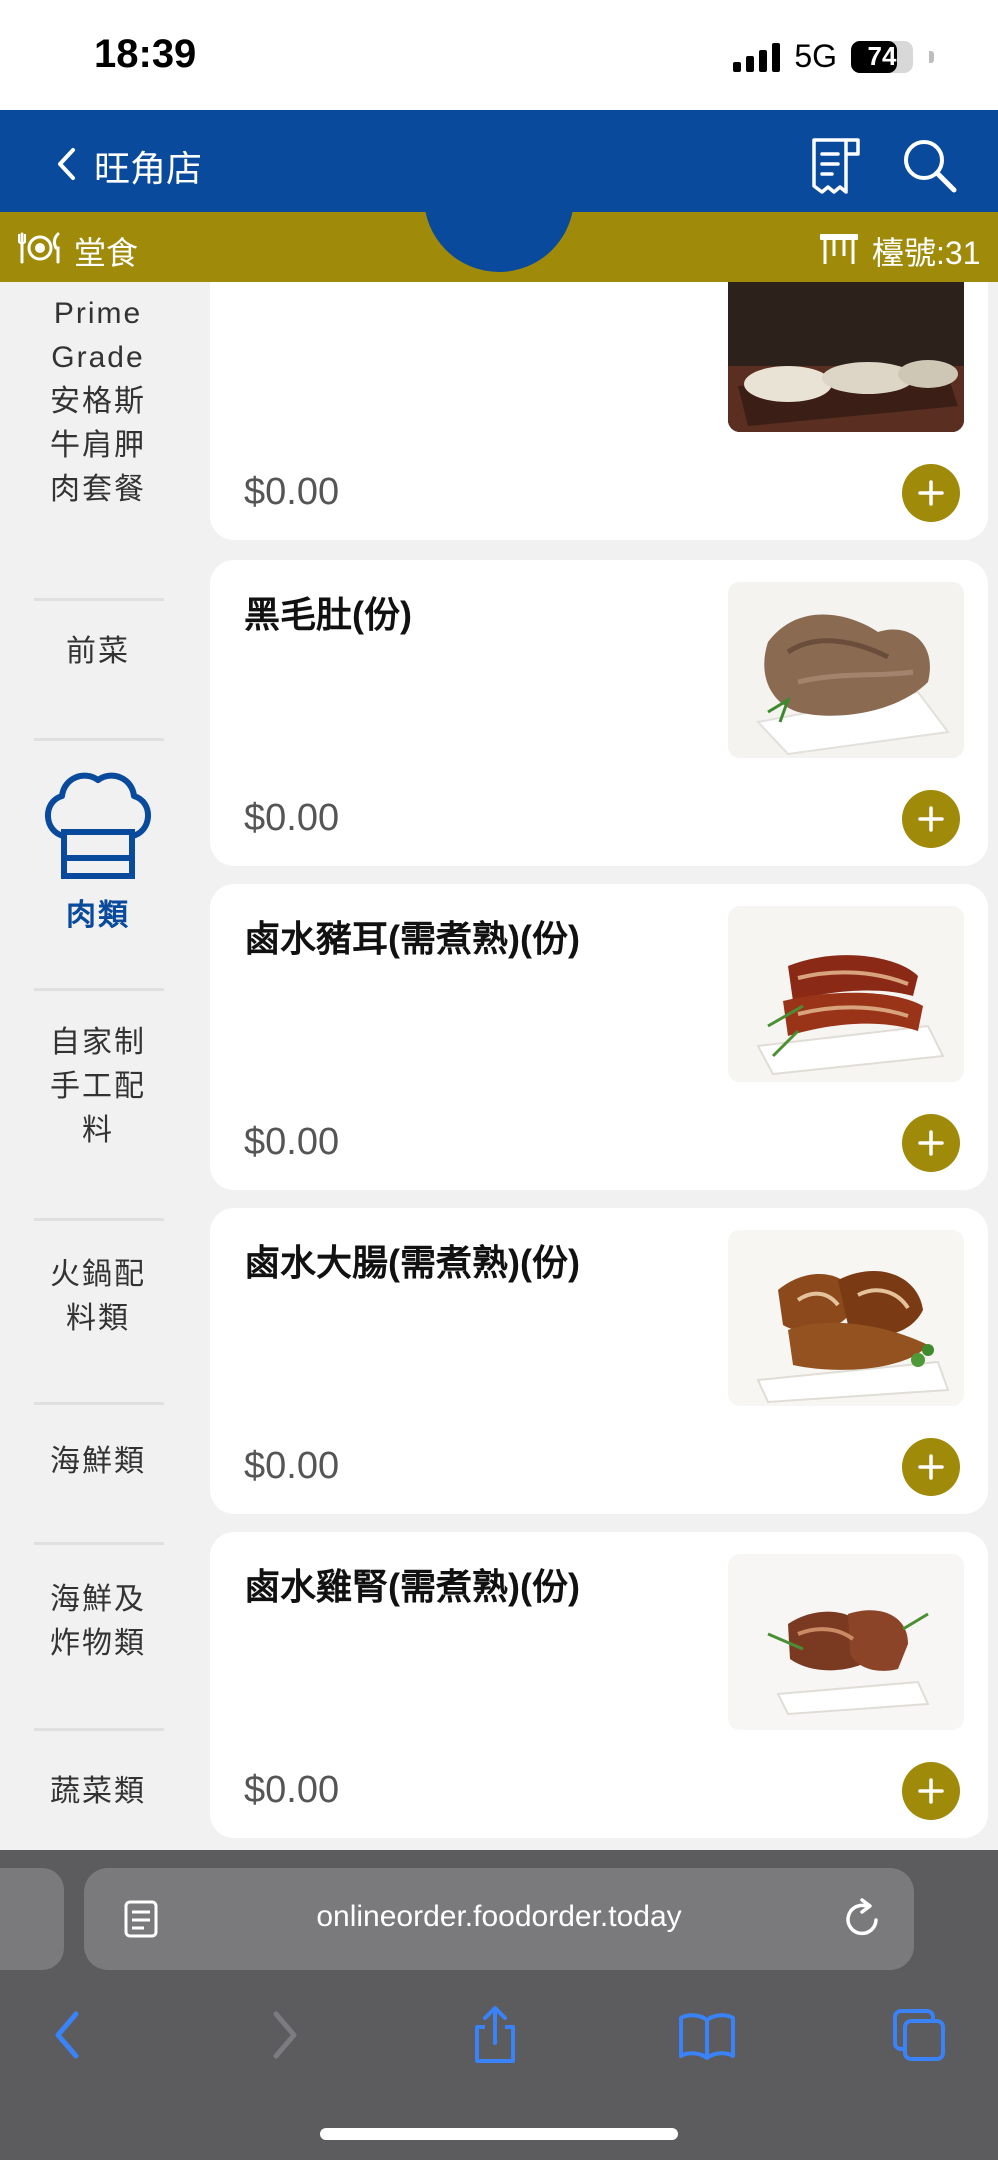 This screenshot has height=2160, width=998. Describe the element at coordinates (328, 614) in the screenshot. I see `menu-item-name: 黑毛肚(份)` at that location.